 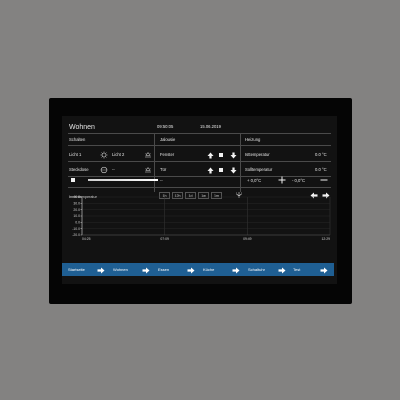 I want to click on dimmer-value: --, so click(x=161, y=180).